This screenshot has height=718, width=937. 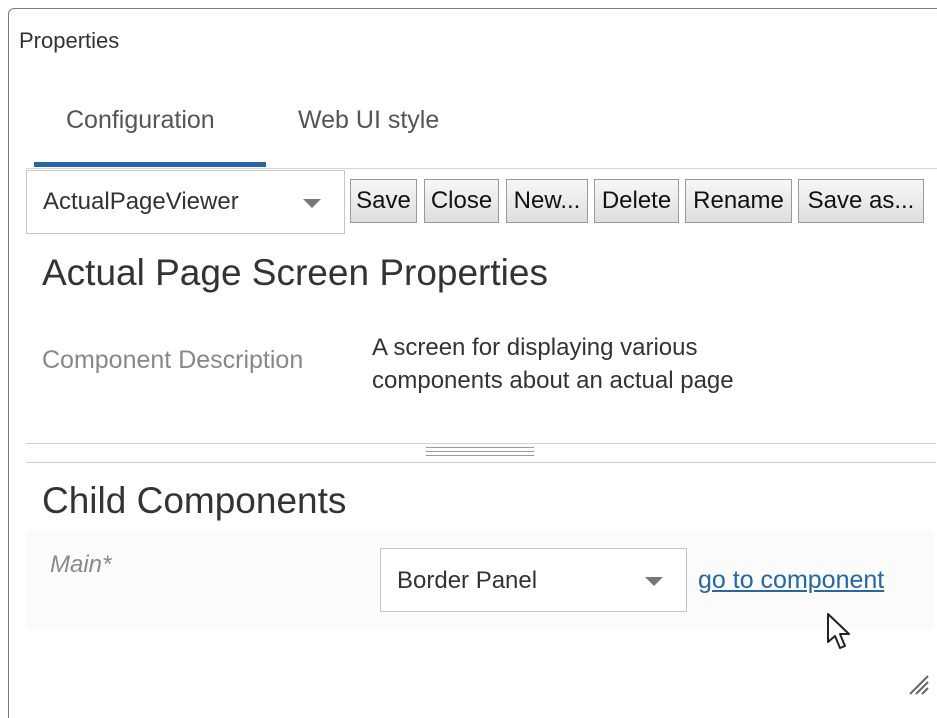 What do you see at coordinates (481, 462) in the screenshot?
I see `splitter-bottom-border` at bounding box center [481, 462].